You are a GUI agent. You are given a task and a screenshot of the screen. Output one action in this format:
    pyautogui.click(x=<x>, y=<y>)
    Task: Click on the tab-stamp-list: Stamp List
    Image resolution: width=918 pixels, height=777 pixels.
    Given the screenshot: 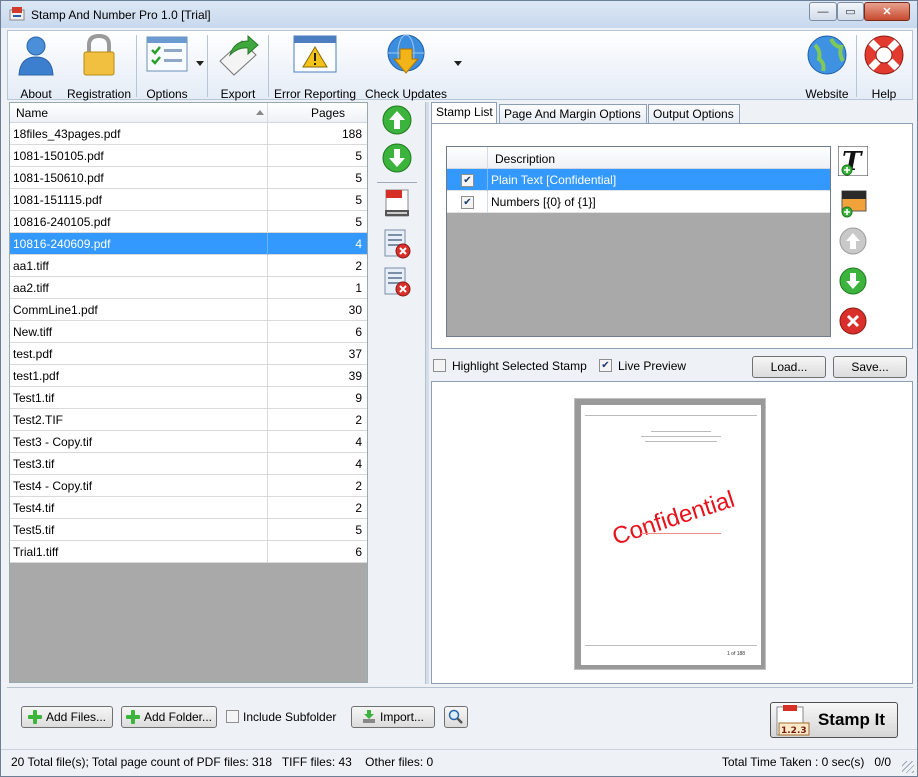 What is the action you would take?
    pyautogui.click(x=464, y=113)
    